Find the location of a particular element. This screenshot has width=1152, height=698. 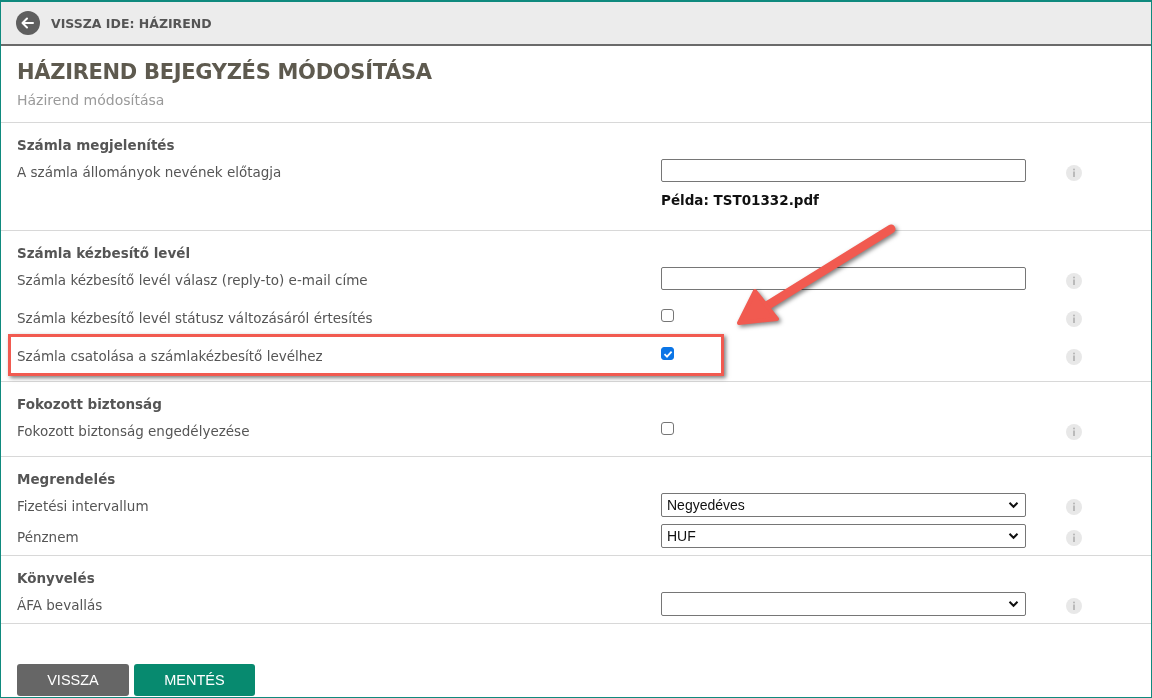

back-link: VISSZA IDE: HÁZIREND is located at coordinates (131, 23).